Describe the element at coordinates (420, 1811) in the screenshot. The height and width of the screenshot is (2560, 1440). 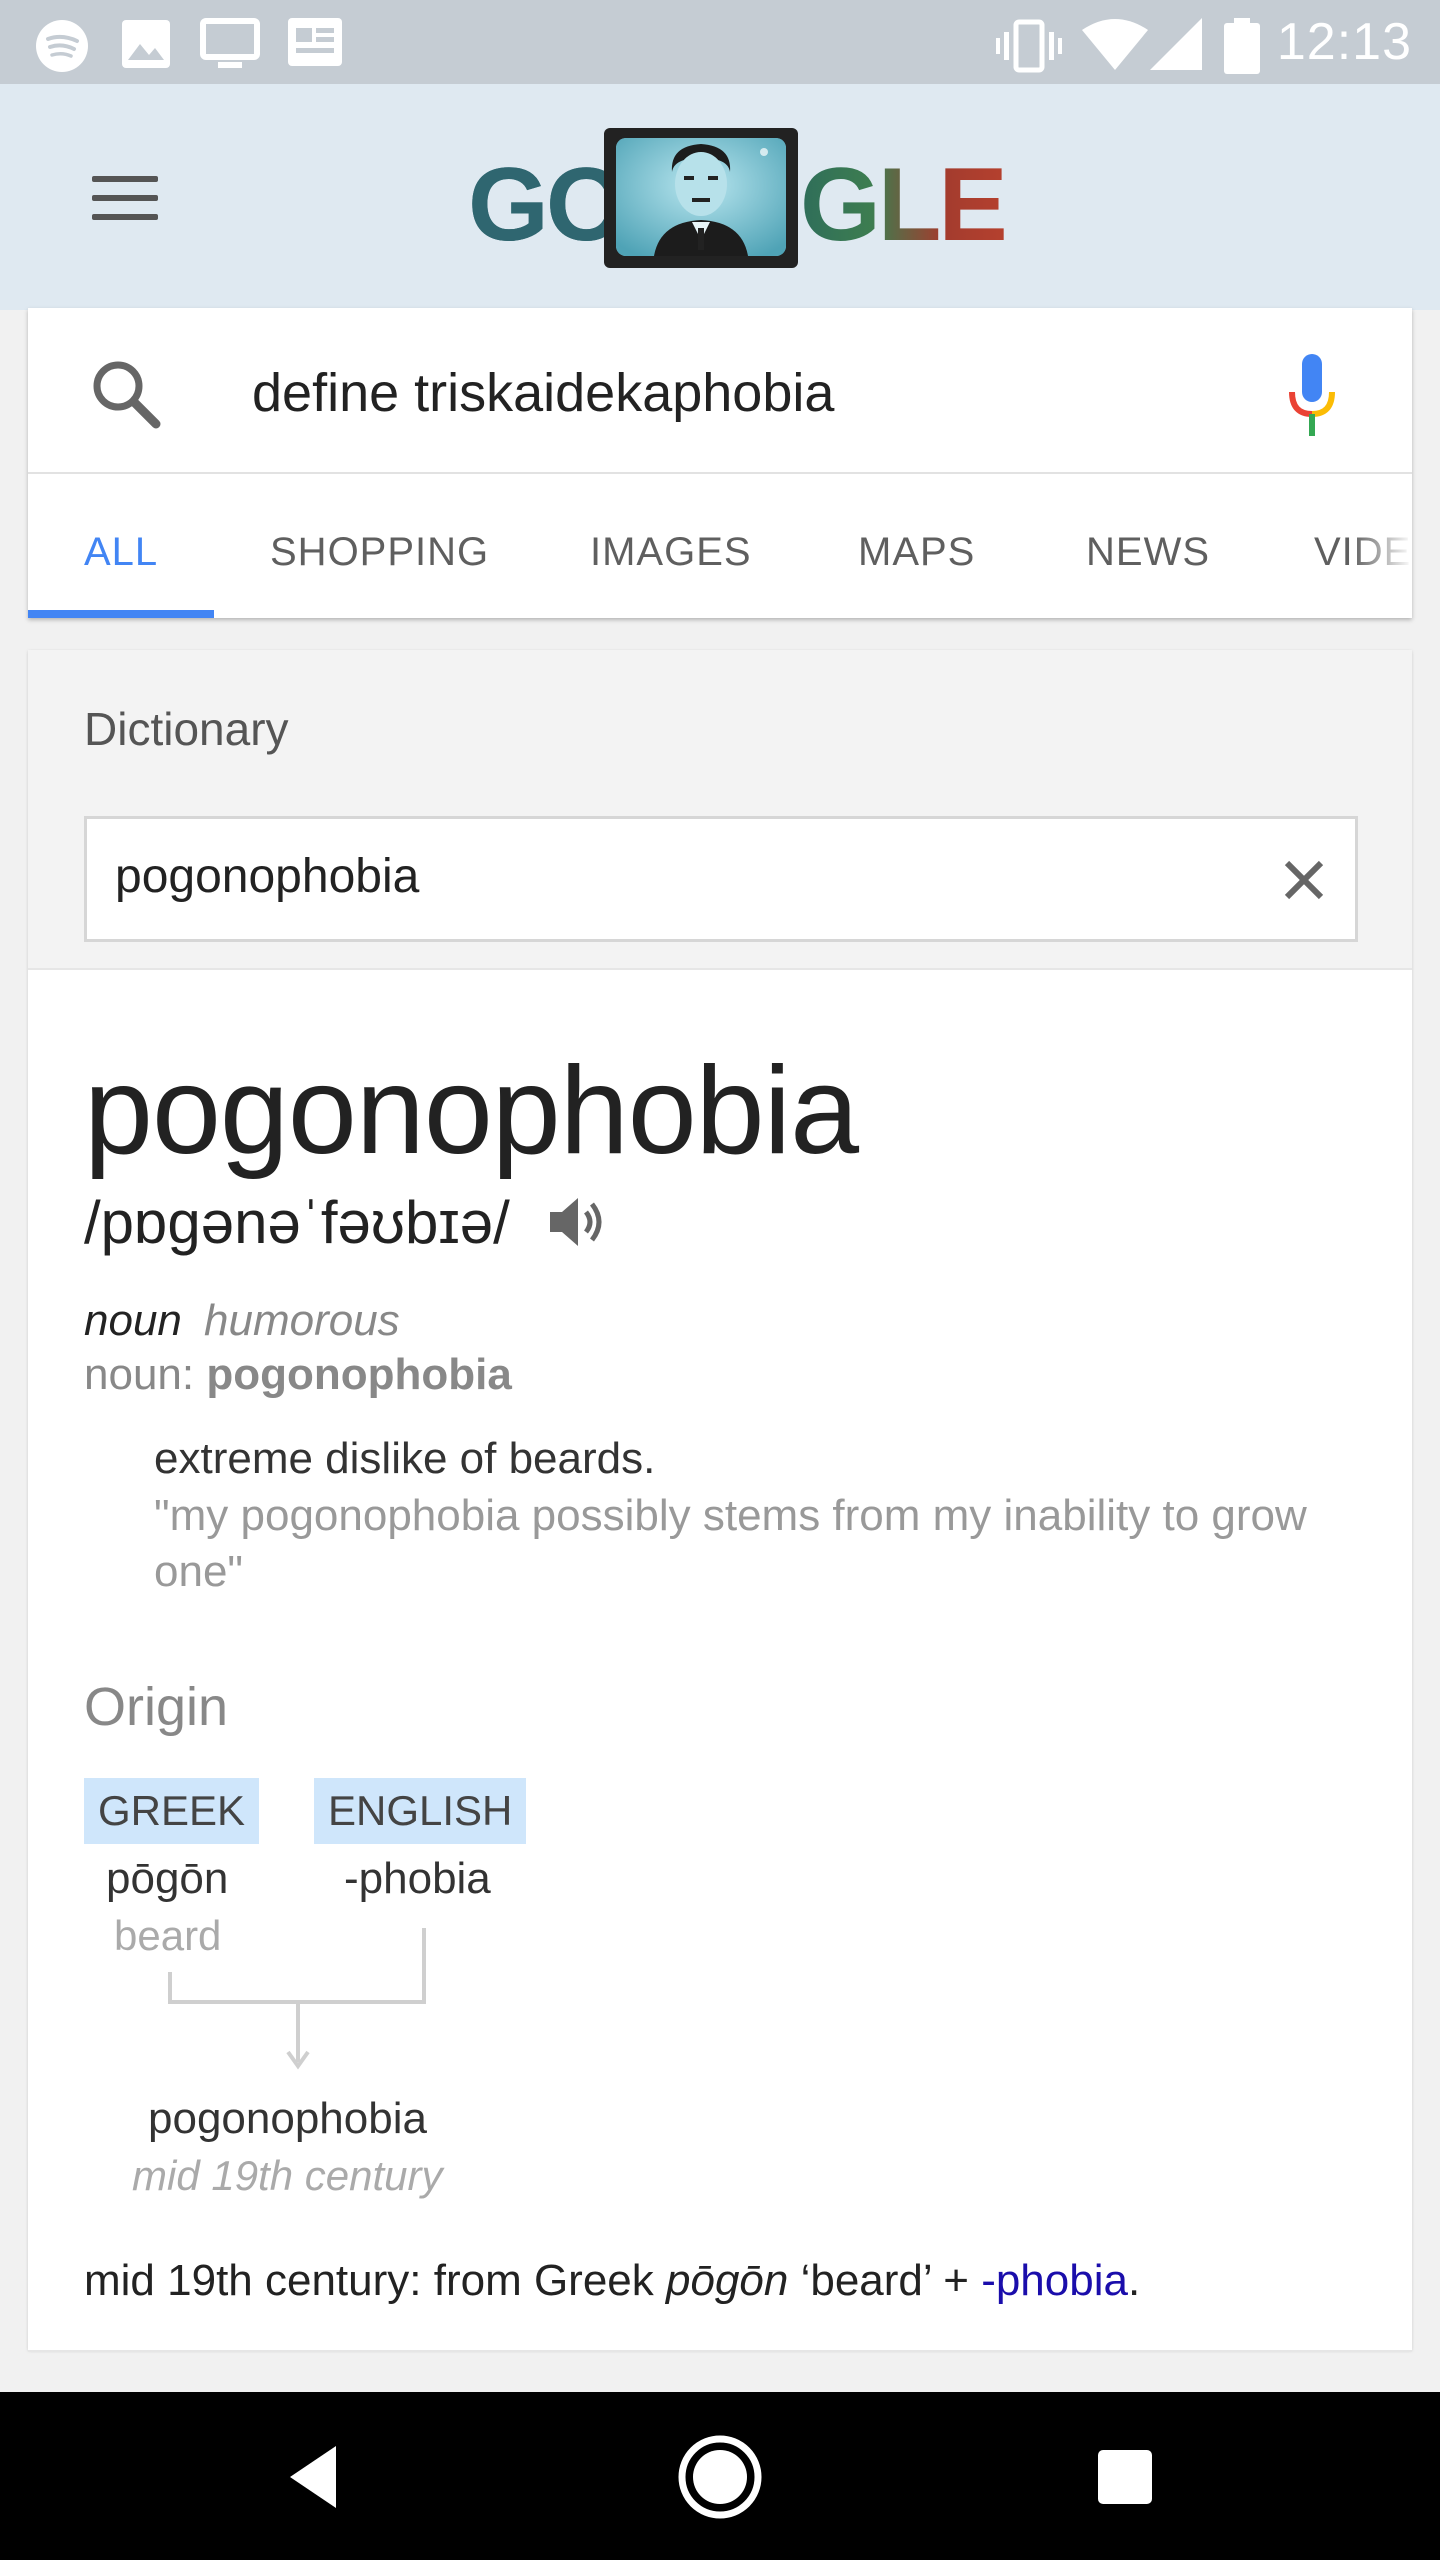
I see `origin-language-tag: ENGLISH` at that location.